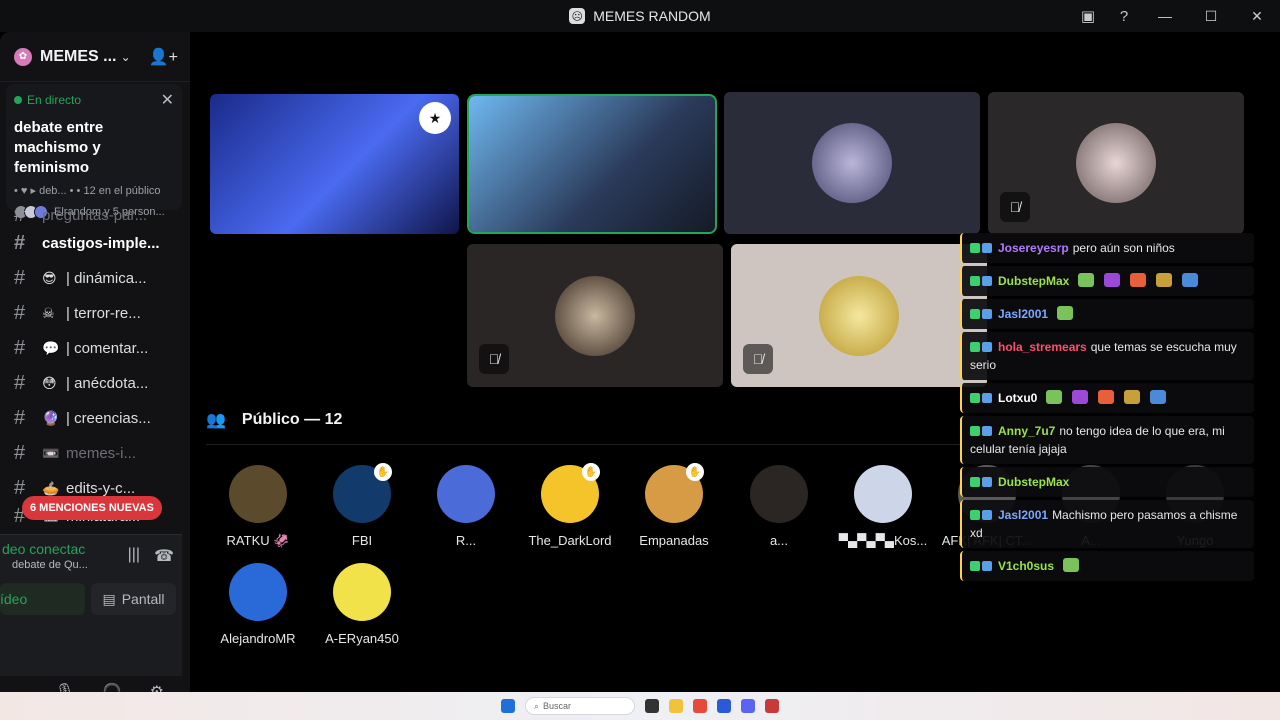  Describe the element at coordinates (676, 706) in the screenshot. I see `file-explorer-icon` at that location.